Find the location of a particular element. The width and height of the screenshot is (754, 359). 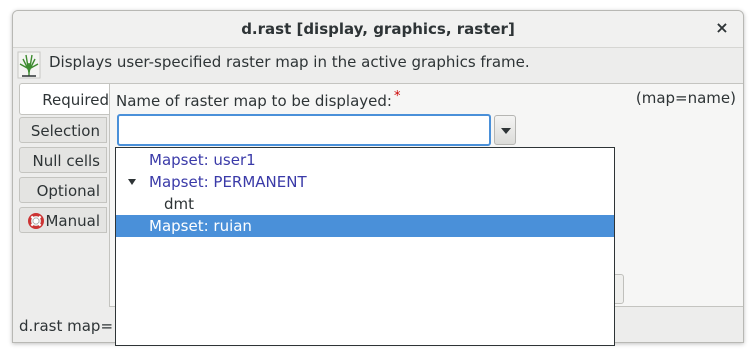

tree-item-label: Mapset: user1 is located at coordinates (202, 160).